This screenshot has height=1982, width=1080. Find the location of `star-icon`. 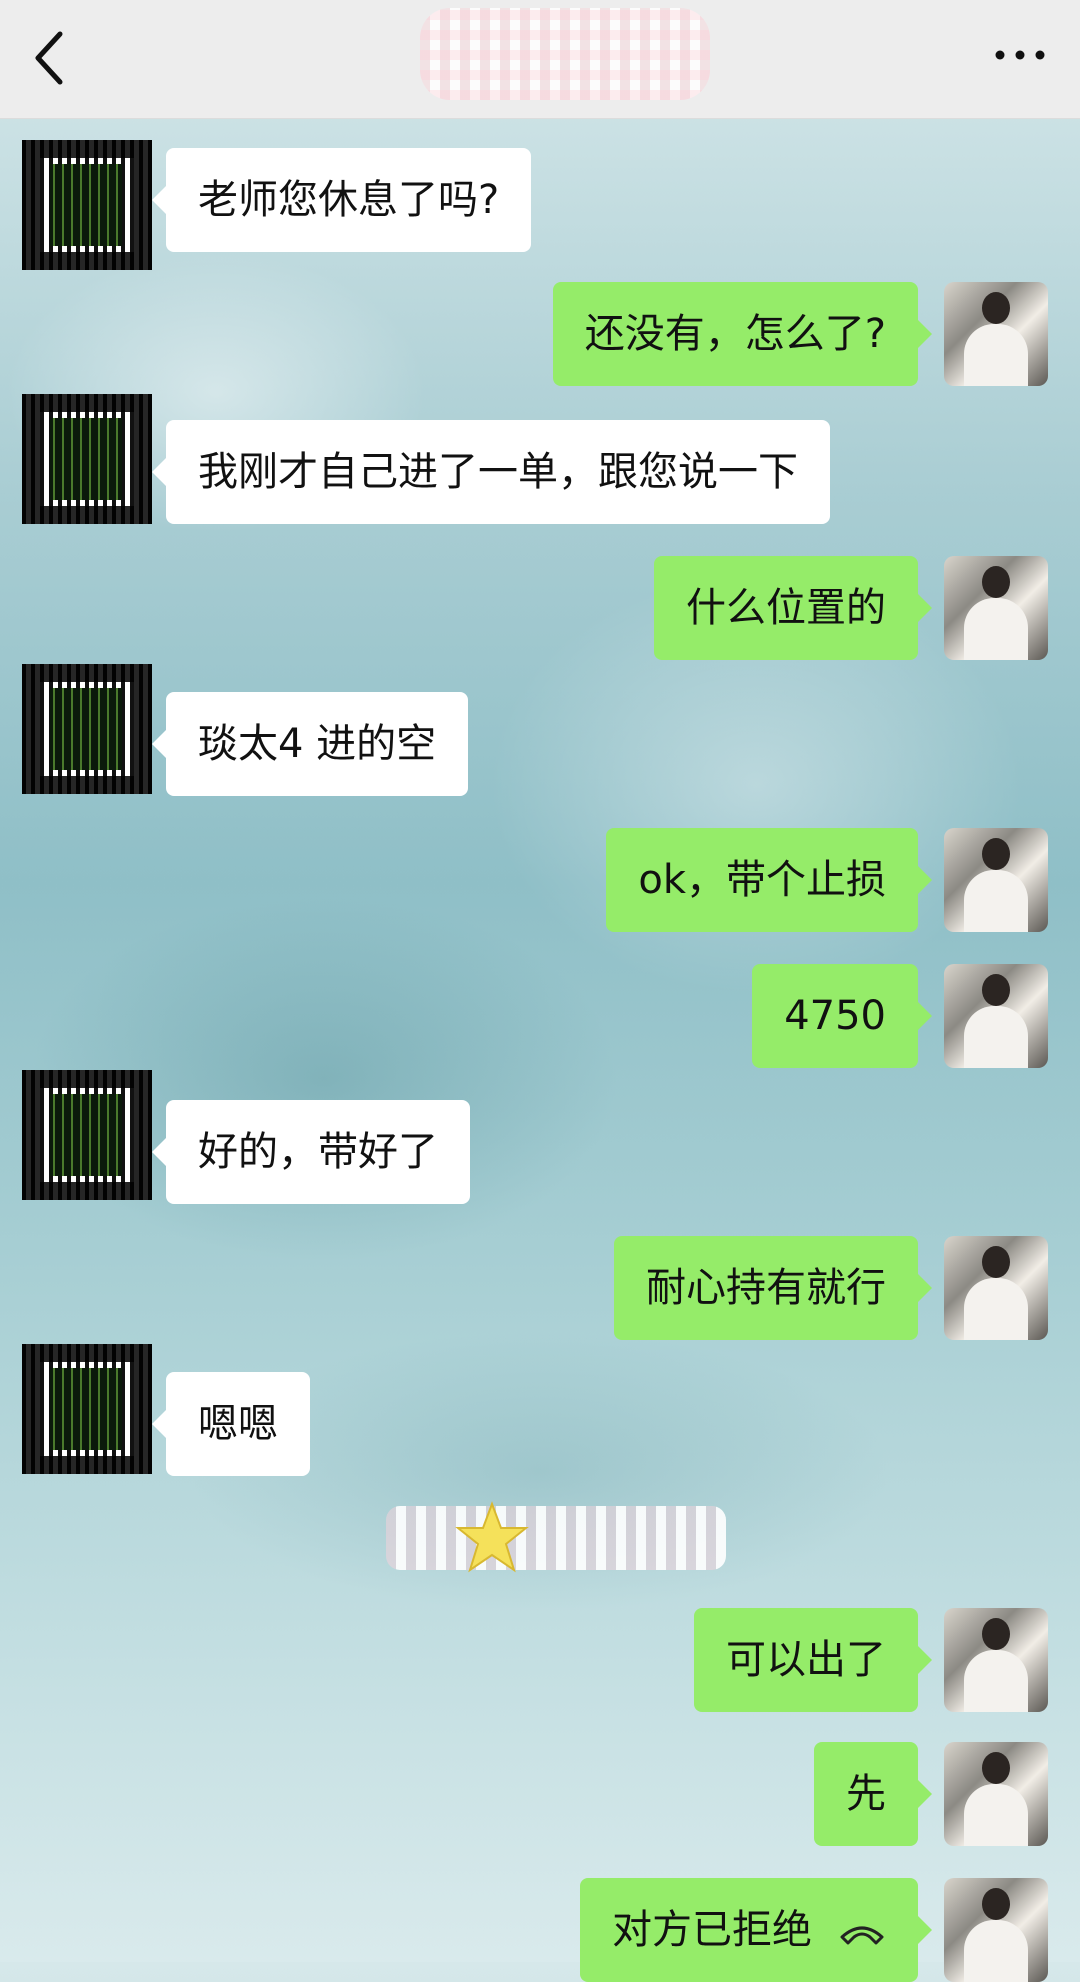

star-icon is located at coordinates (492, 1537).